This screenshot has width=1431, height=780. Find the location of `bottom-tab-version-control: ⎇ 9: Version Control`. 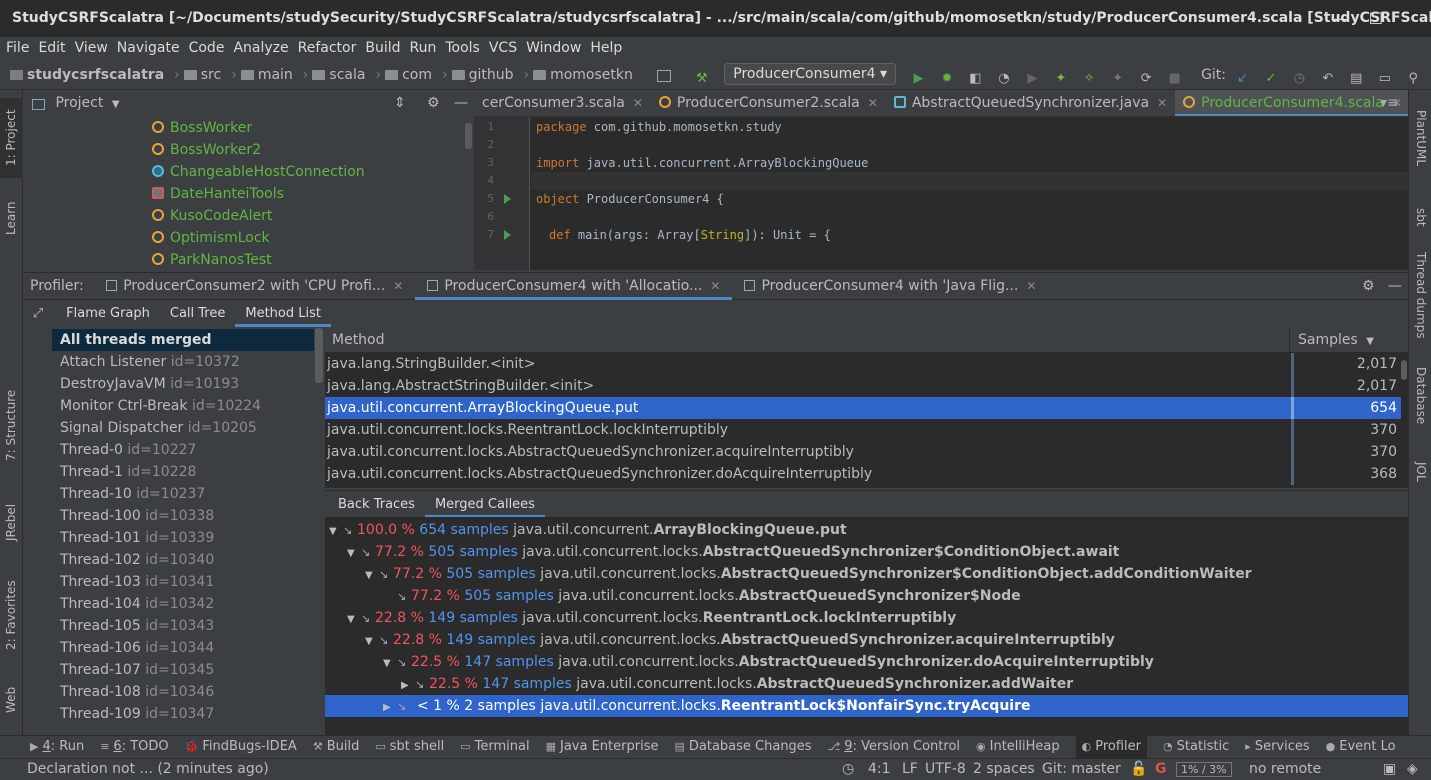

bottom-tab-version-control: ⎇ 9: Version Control is located at coordinates (894, 747).